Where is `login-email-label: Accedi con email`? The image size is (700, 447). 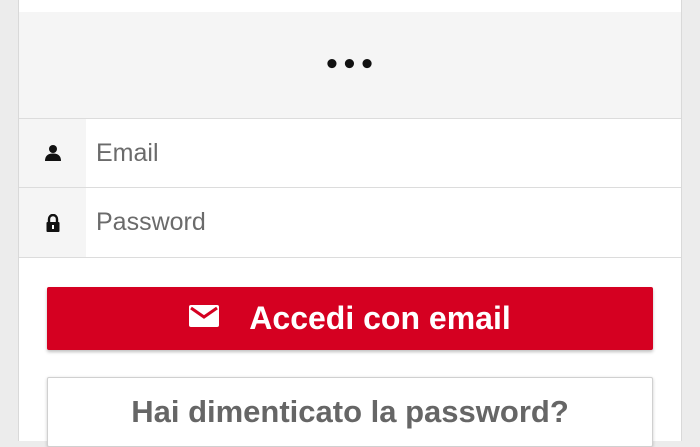 login-email-label: Accedi con email is located at coordinates (380, 318).